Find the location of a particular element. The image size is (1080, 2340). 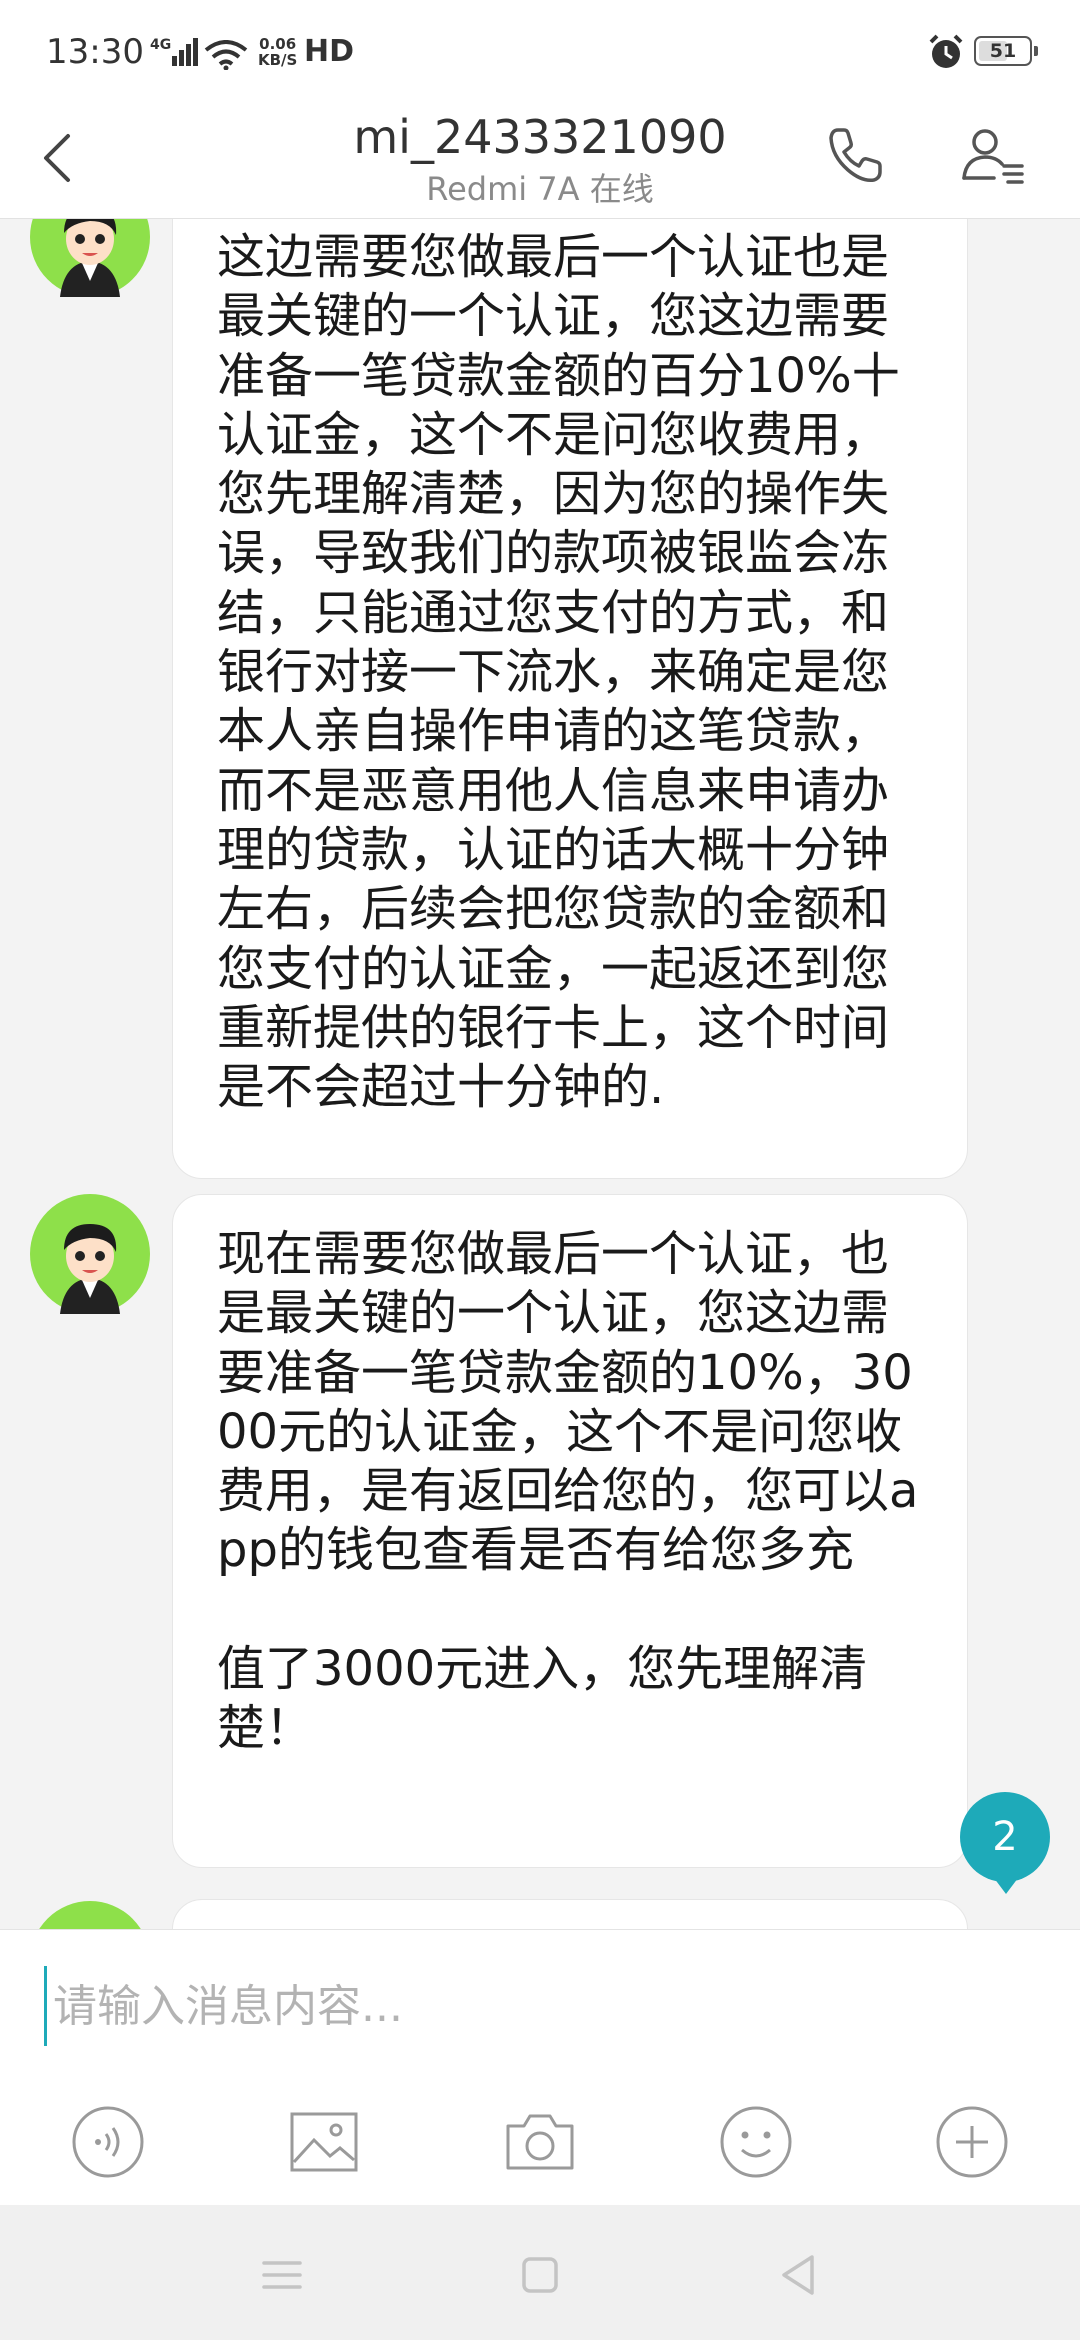

image-icon is located at coordinates (324, 2142).